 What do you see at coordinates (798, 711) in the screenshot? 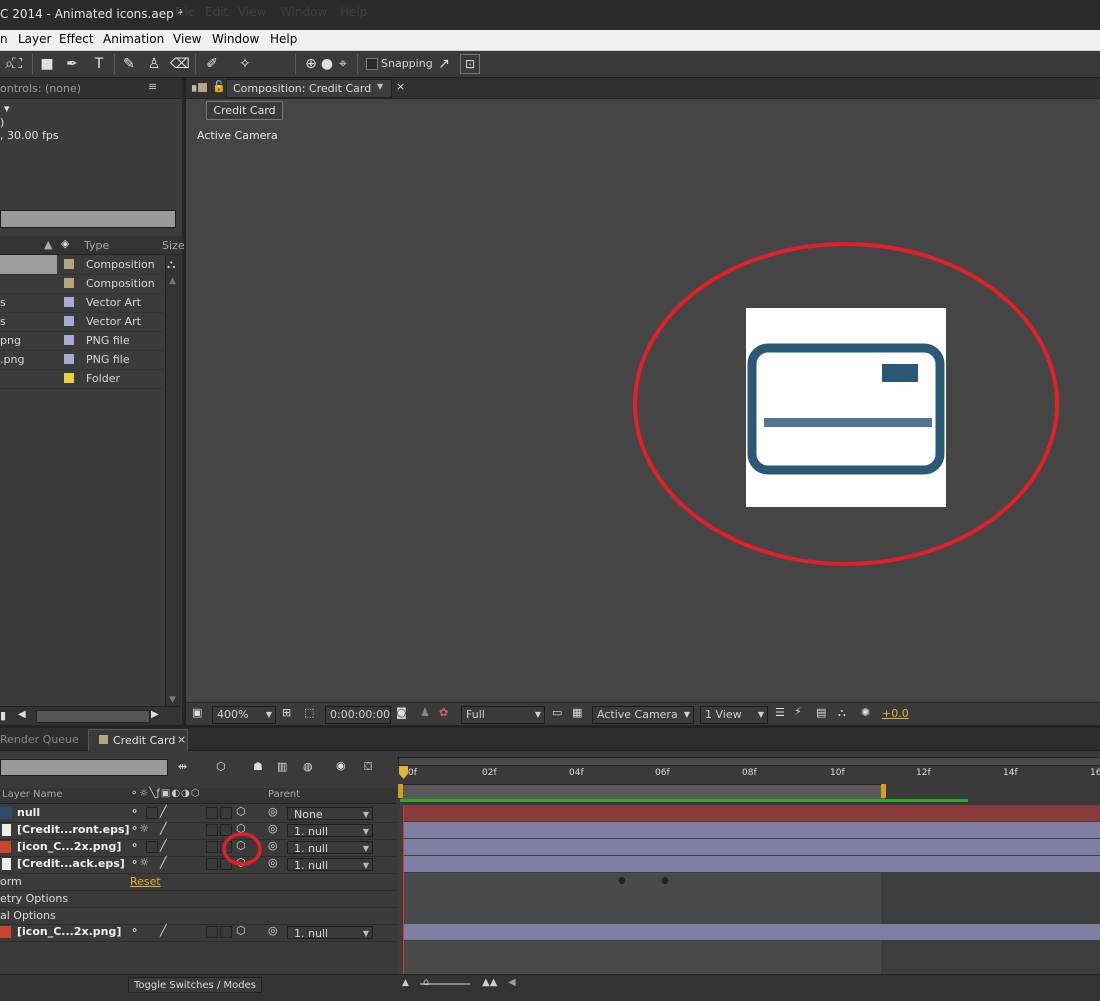
I see `fast-previews-icon: ⚡` at bounding box center [798, 711].